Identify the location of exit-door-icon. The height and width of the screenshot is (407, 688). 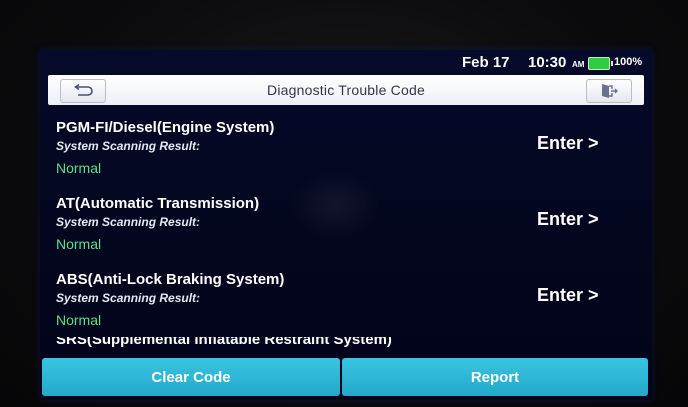
(610, 91).